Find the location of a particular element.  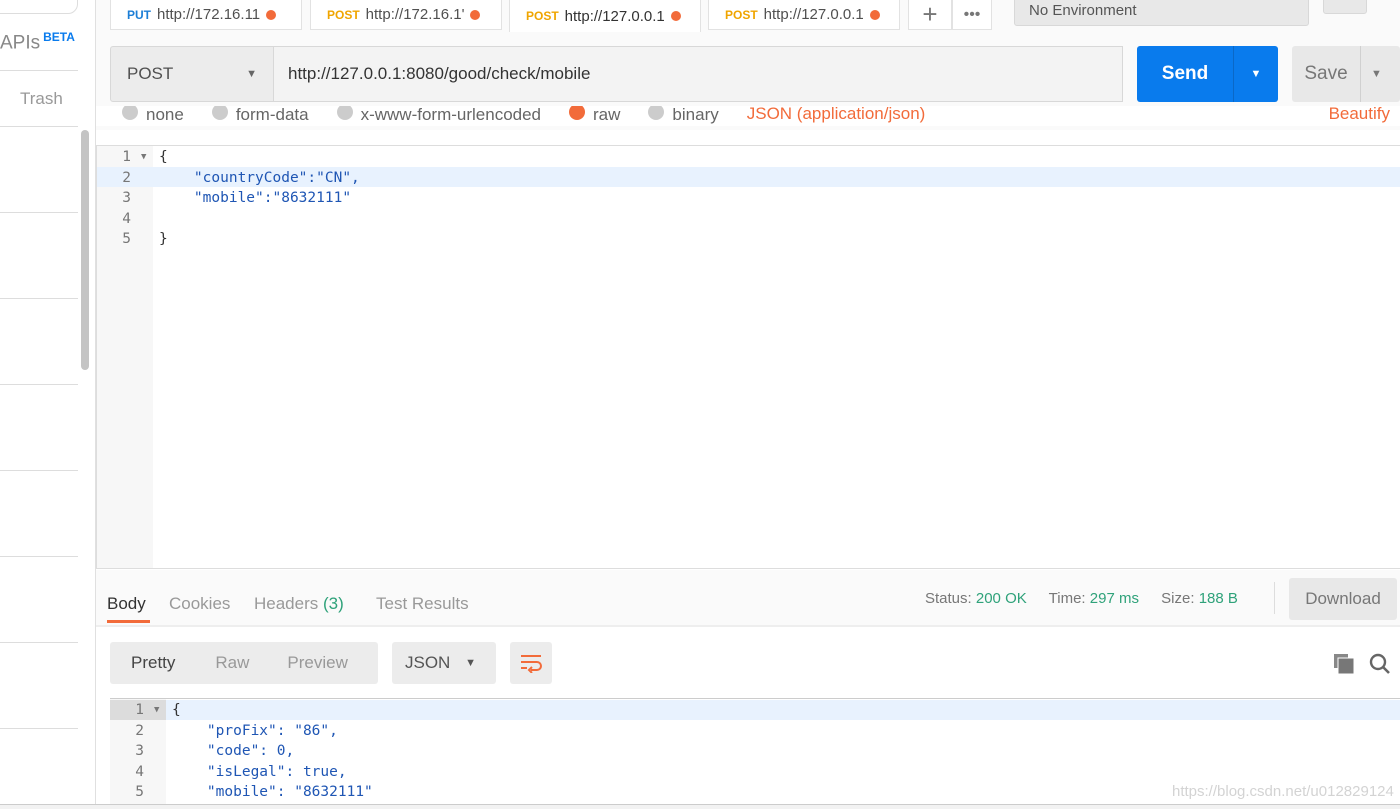

environment-select: No Environment is located at coordinates (1161, 13).